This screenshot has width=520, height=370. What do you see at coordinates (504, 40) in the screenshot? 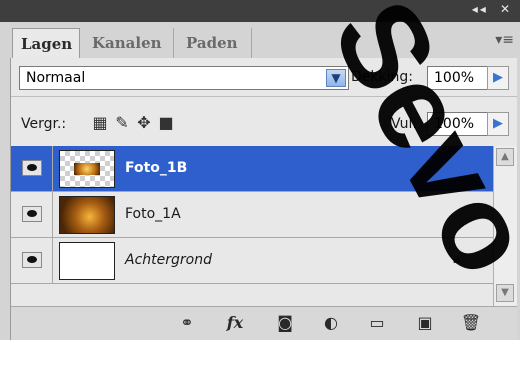
I see `panel-menu-icon: ▾≡` at bounding box center [504, 40].